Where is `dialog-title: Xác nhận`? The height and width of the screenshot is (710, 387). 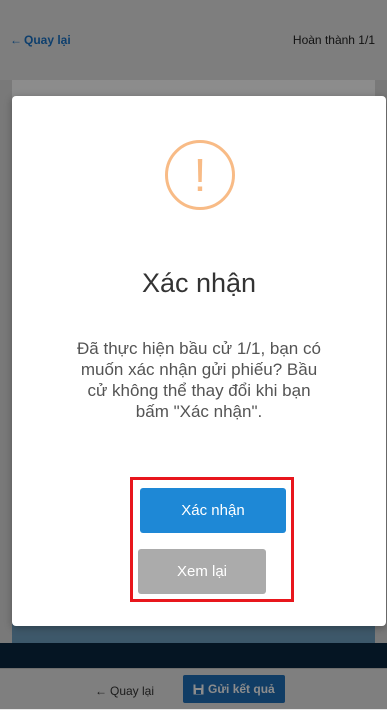 dialog-title: Xác nhận is located at coordinates (199, 283).